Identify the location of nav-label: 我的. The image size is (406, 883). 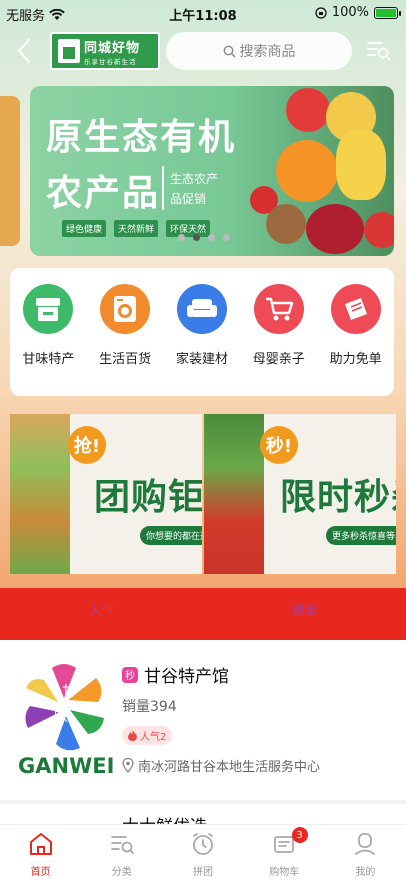
(365, 872).